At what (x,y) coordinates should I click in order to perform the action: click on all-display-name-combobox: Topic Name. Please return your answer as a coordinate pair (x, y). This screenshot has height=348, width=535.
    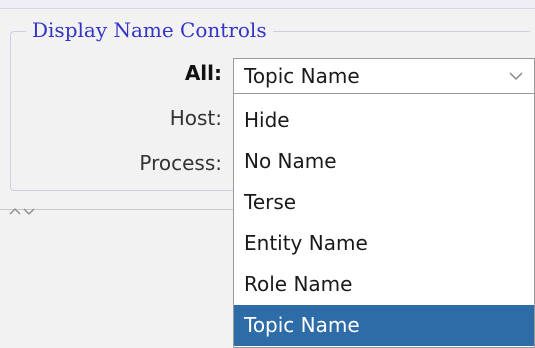
    Looking at the image, I should click on (384, 76).